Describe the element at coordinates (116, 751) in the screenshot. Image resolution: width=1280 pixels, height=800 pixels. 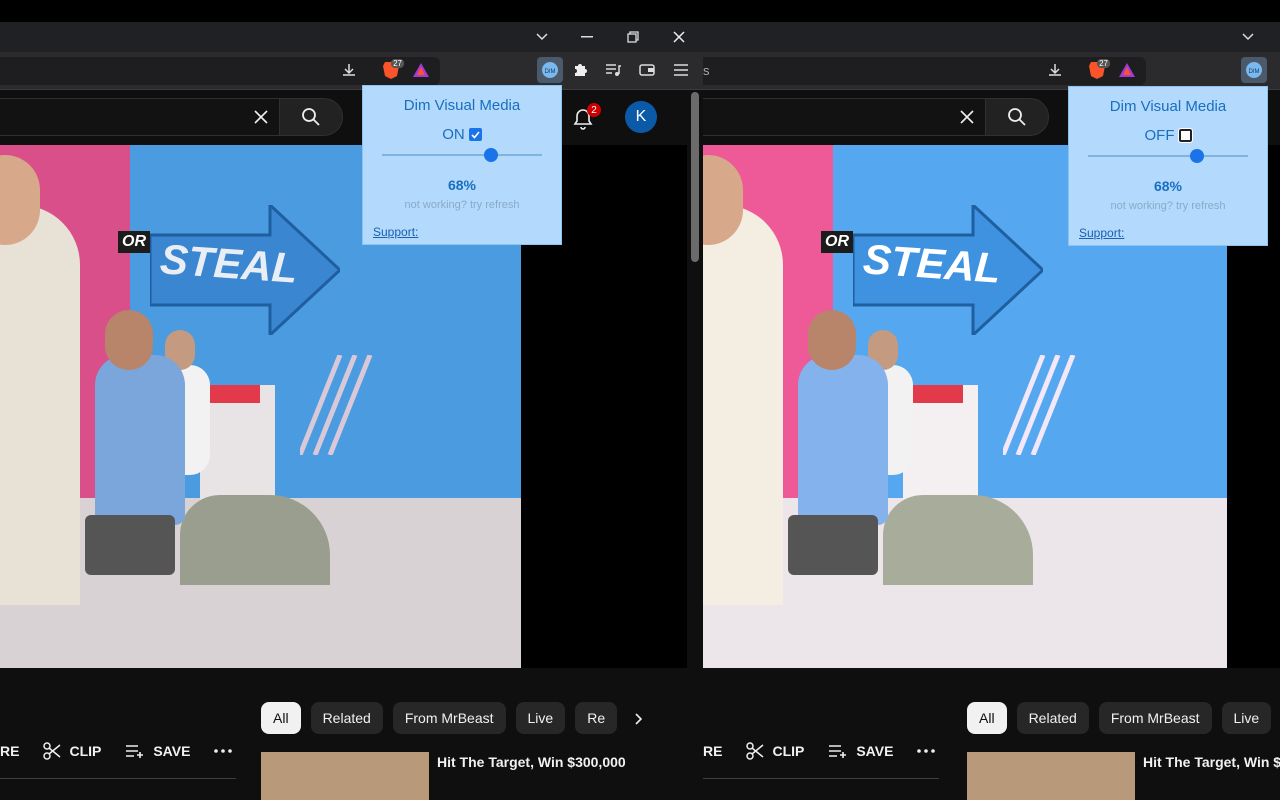
I see `video-actions: RE CLIP SAVE` at that location.